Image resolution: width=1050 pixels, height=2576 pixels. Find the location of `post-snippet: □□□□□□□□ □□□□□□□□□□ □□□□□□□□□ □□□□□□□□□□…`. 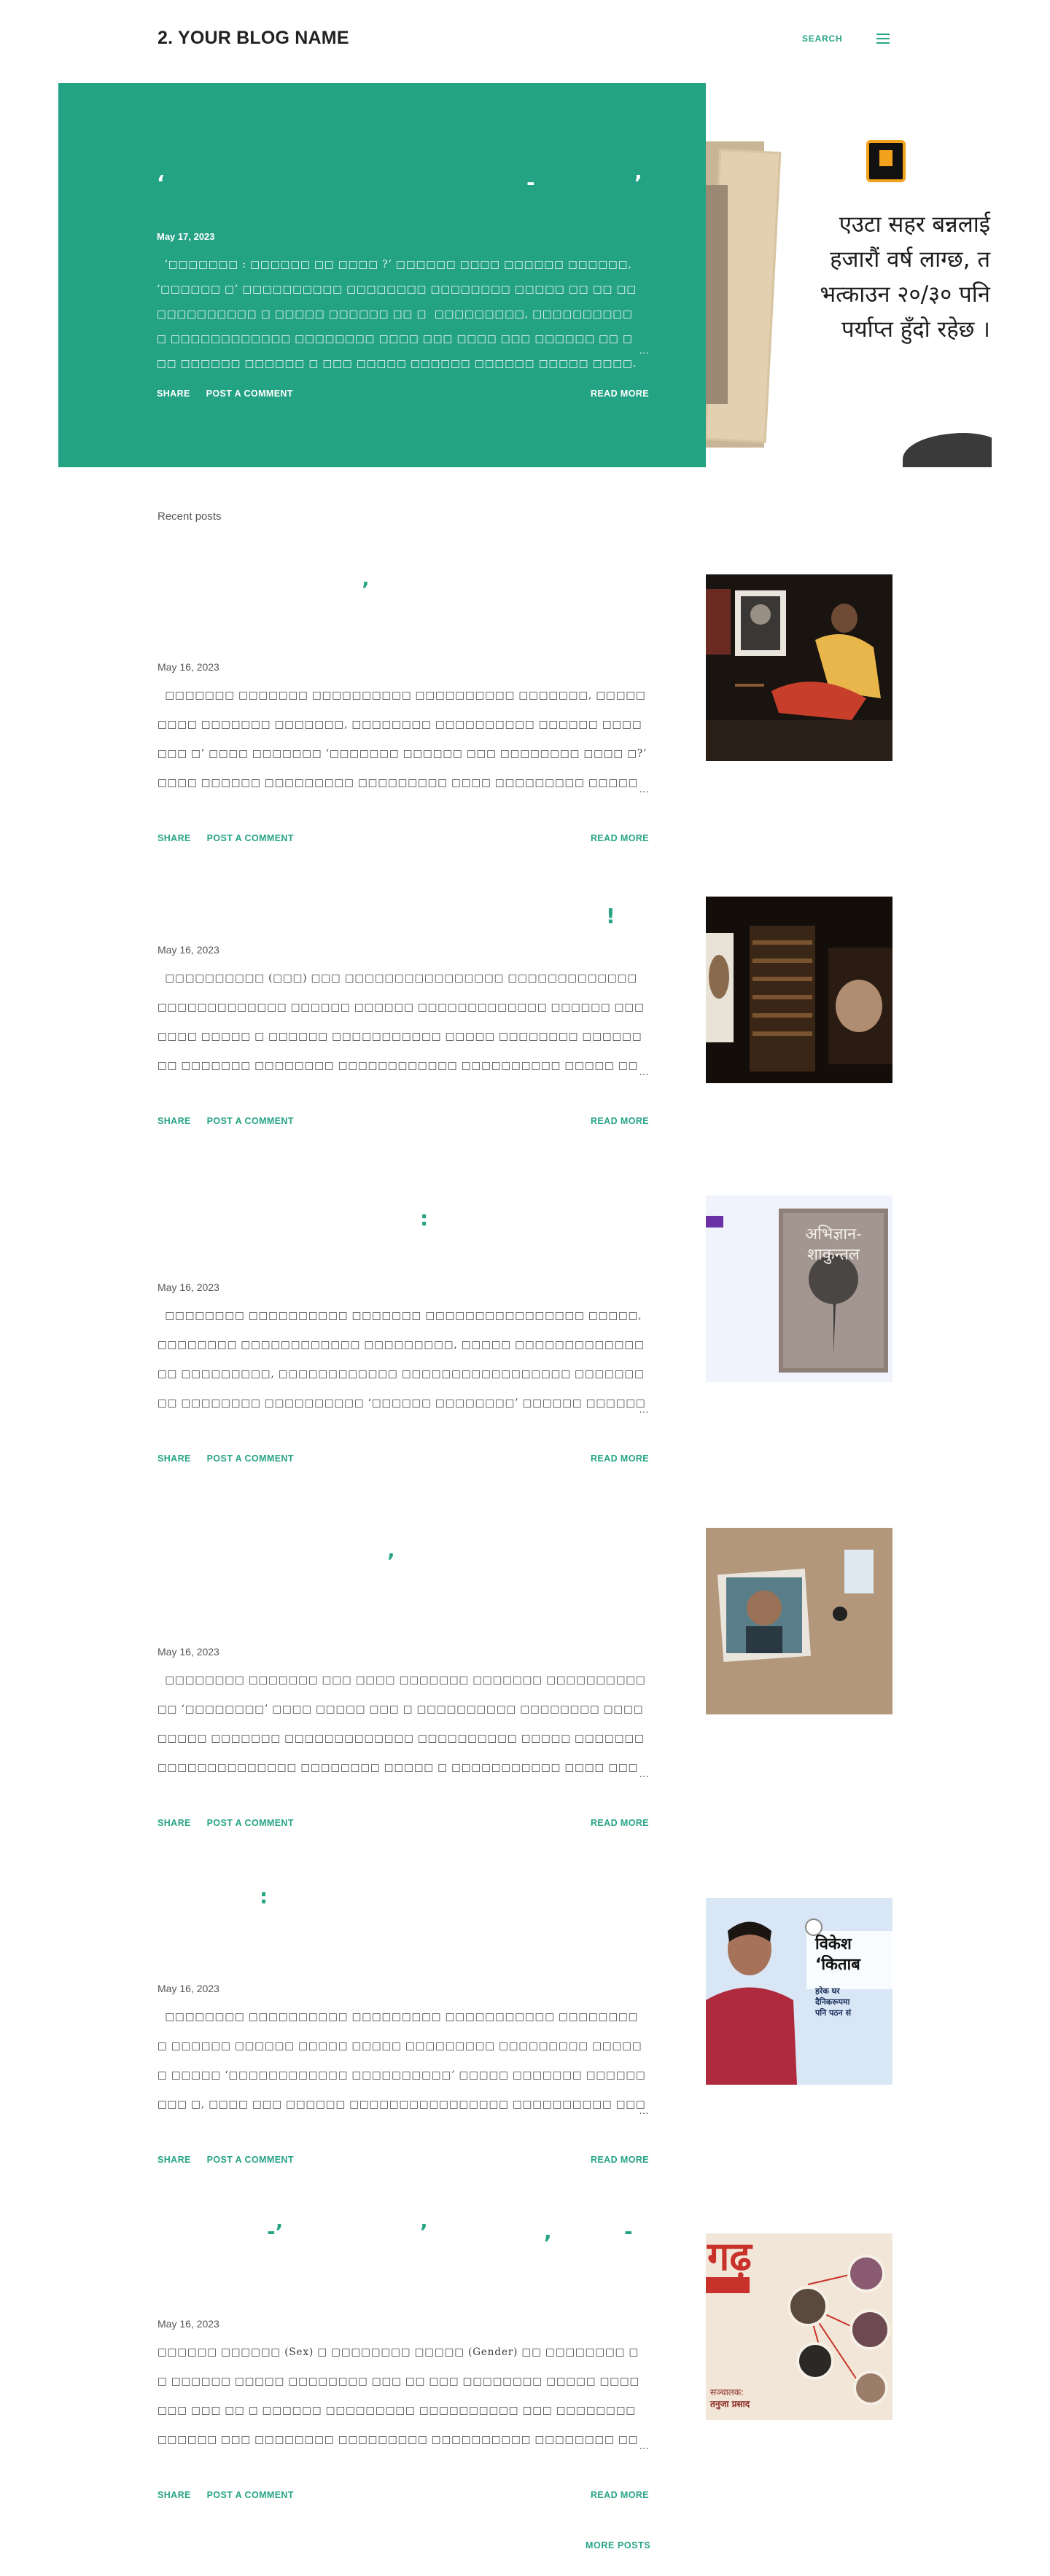

post-snippet: □□□□□□□□ □□□□□□□□□□ □□□□□□□□□ □□□□□□□□□□… is located at coordinates (402, 2060).